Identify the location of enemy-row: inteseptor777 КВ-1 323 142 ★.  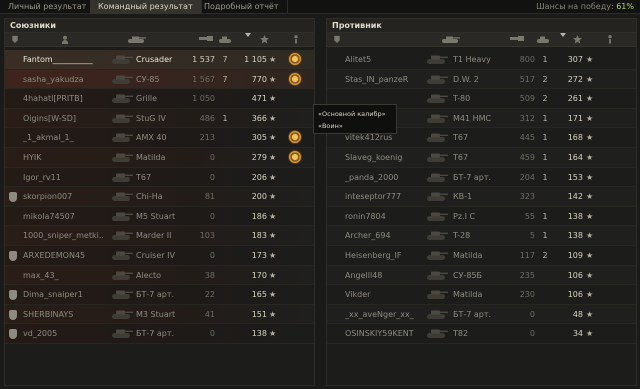
(481, 197).